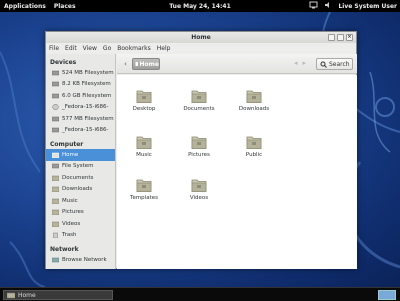 This screenshot has height=301, width=400. I want to click on nav-next-icon: ▸, so click(305, 63).